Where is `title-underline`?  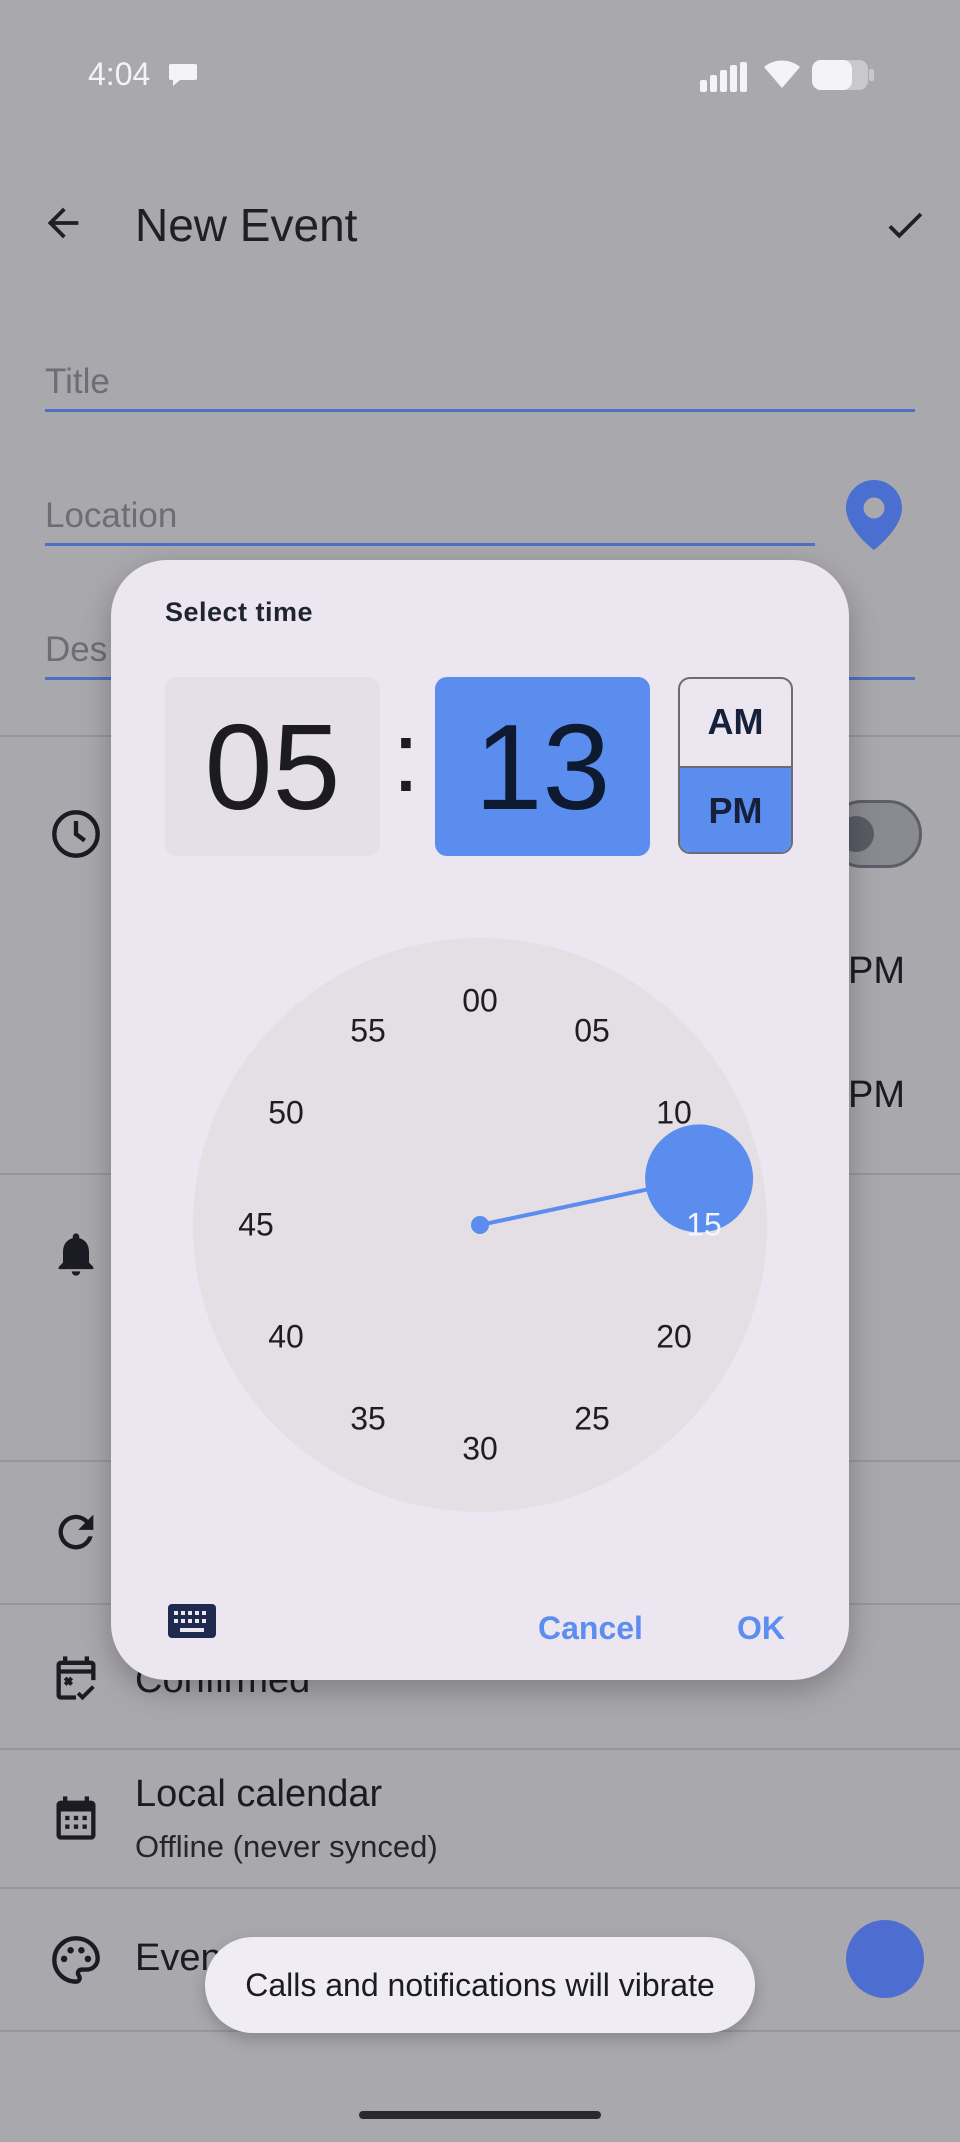
title-underline is located at coordinates (480, 410).